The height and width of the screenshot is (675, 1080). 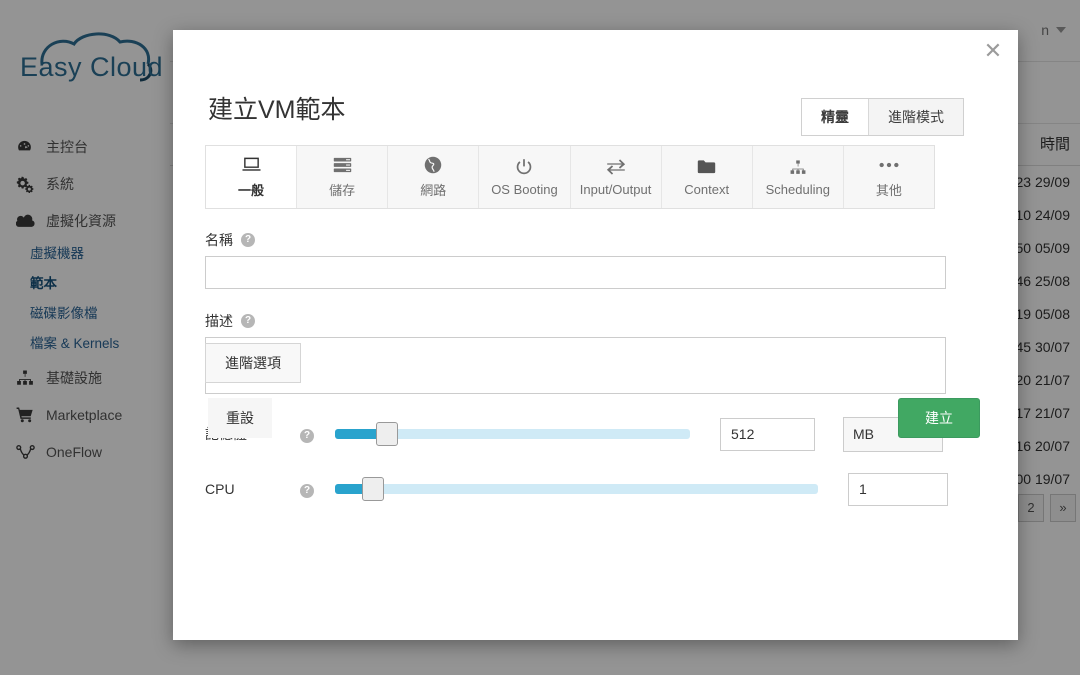 What do you see at coordinates (595, 240) in the screenshot?
I see `name-field-label-row: 名稱 ?` at bounding box center [595, 240].